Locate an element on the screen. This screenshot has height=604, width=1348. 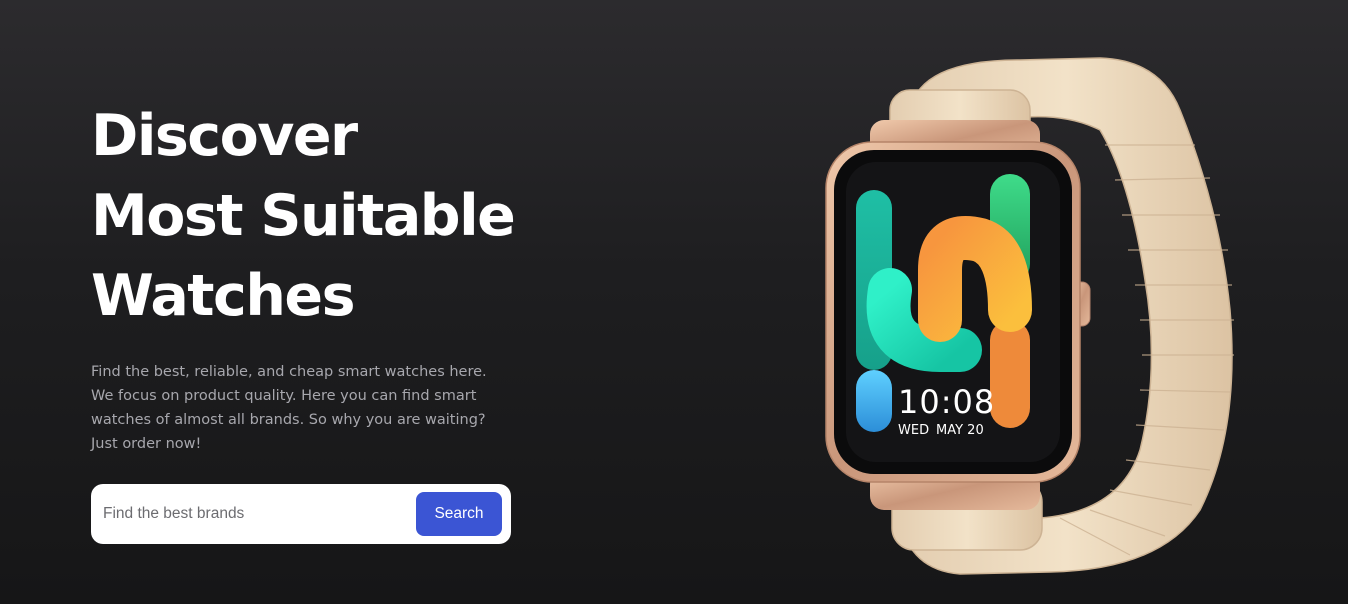
search-form: Search is located at coordinates (301, 514).